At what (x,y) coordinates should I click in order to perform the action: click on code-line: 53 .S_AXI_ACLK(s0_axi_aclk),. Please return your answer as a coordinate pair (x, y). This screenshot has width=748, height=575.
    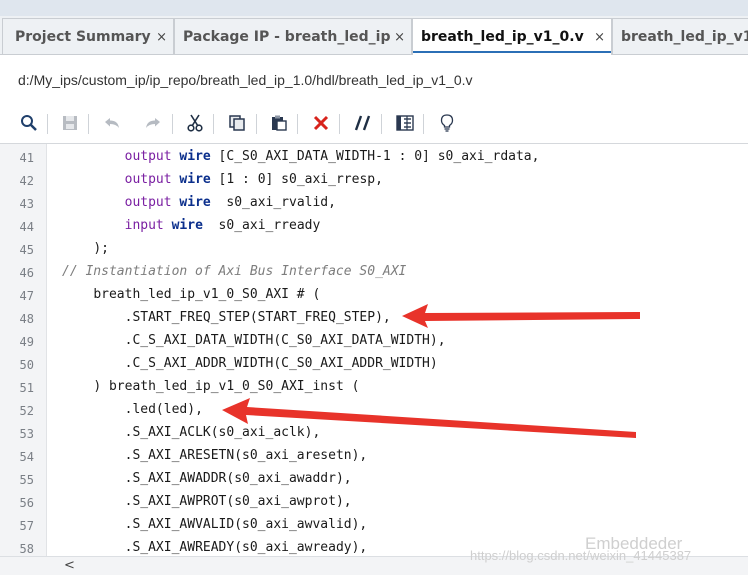
    Looking at the image, I should click on (374, 433).